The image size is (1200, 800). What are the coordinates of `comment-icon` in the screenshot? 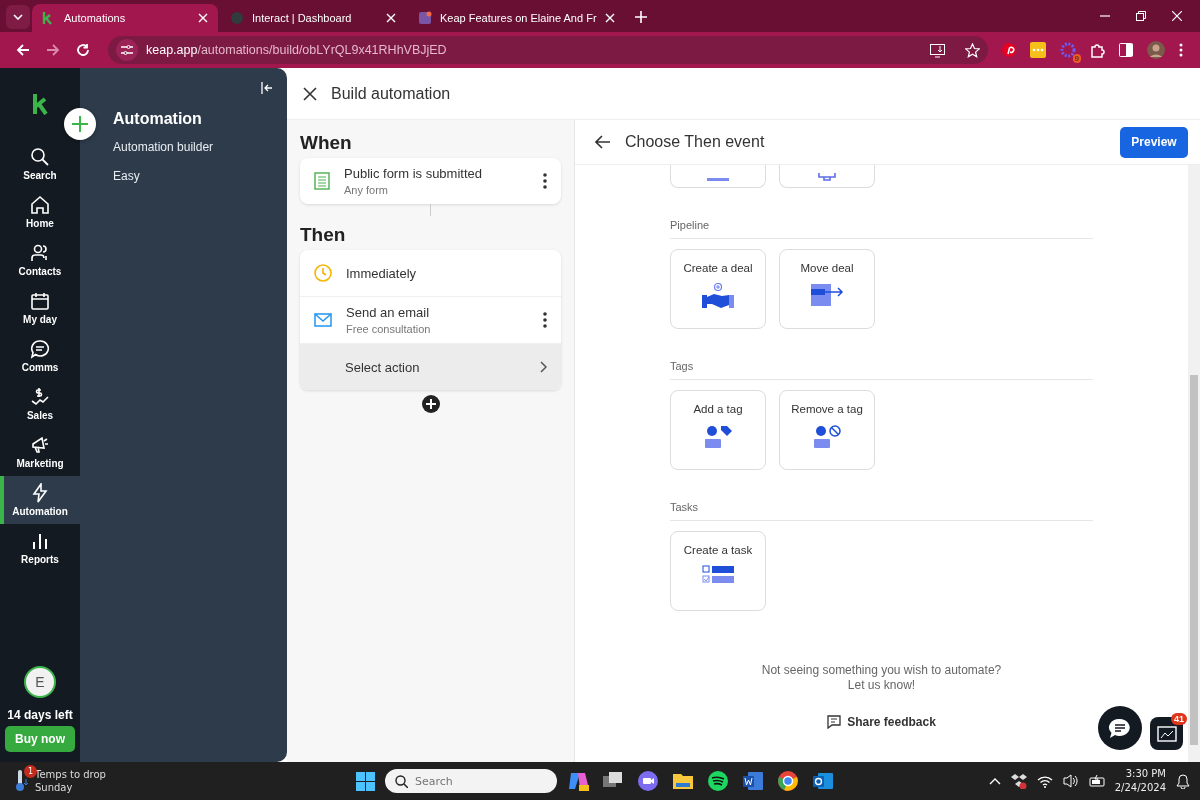 It's located at (834, 722).